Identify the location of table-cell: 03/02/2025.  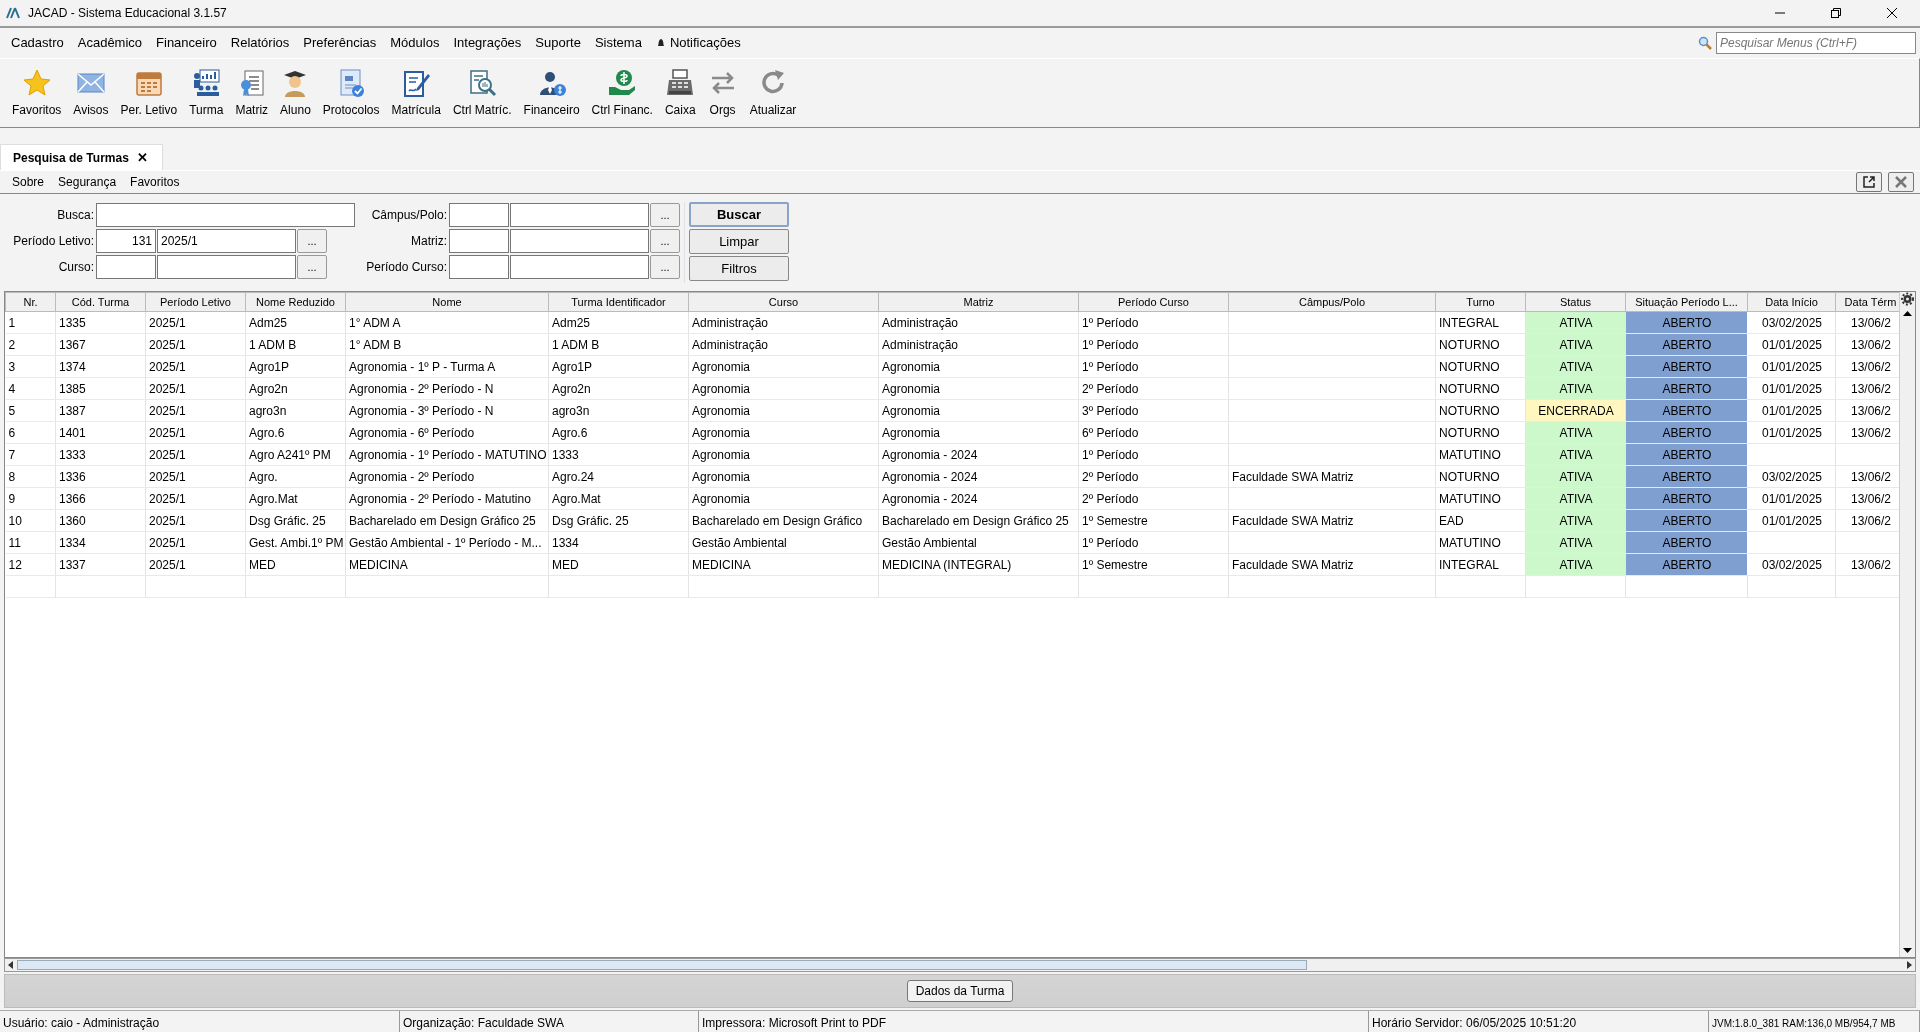
(1791, 322).